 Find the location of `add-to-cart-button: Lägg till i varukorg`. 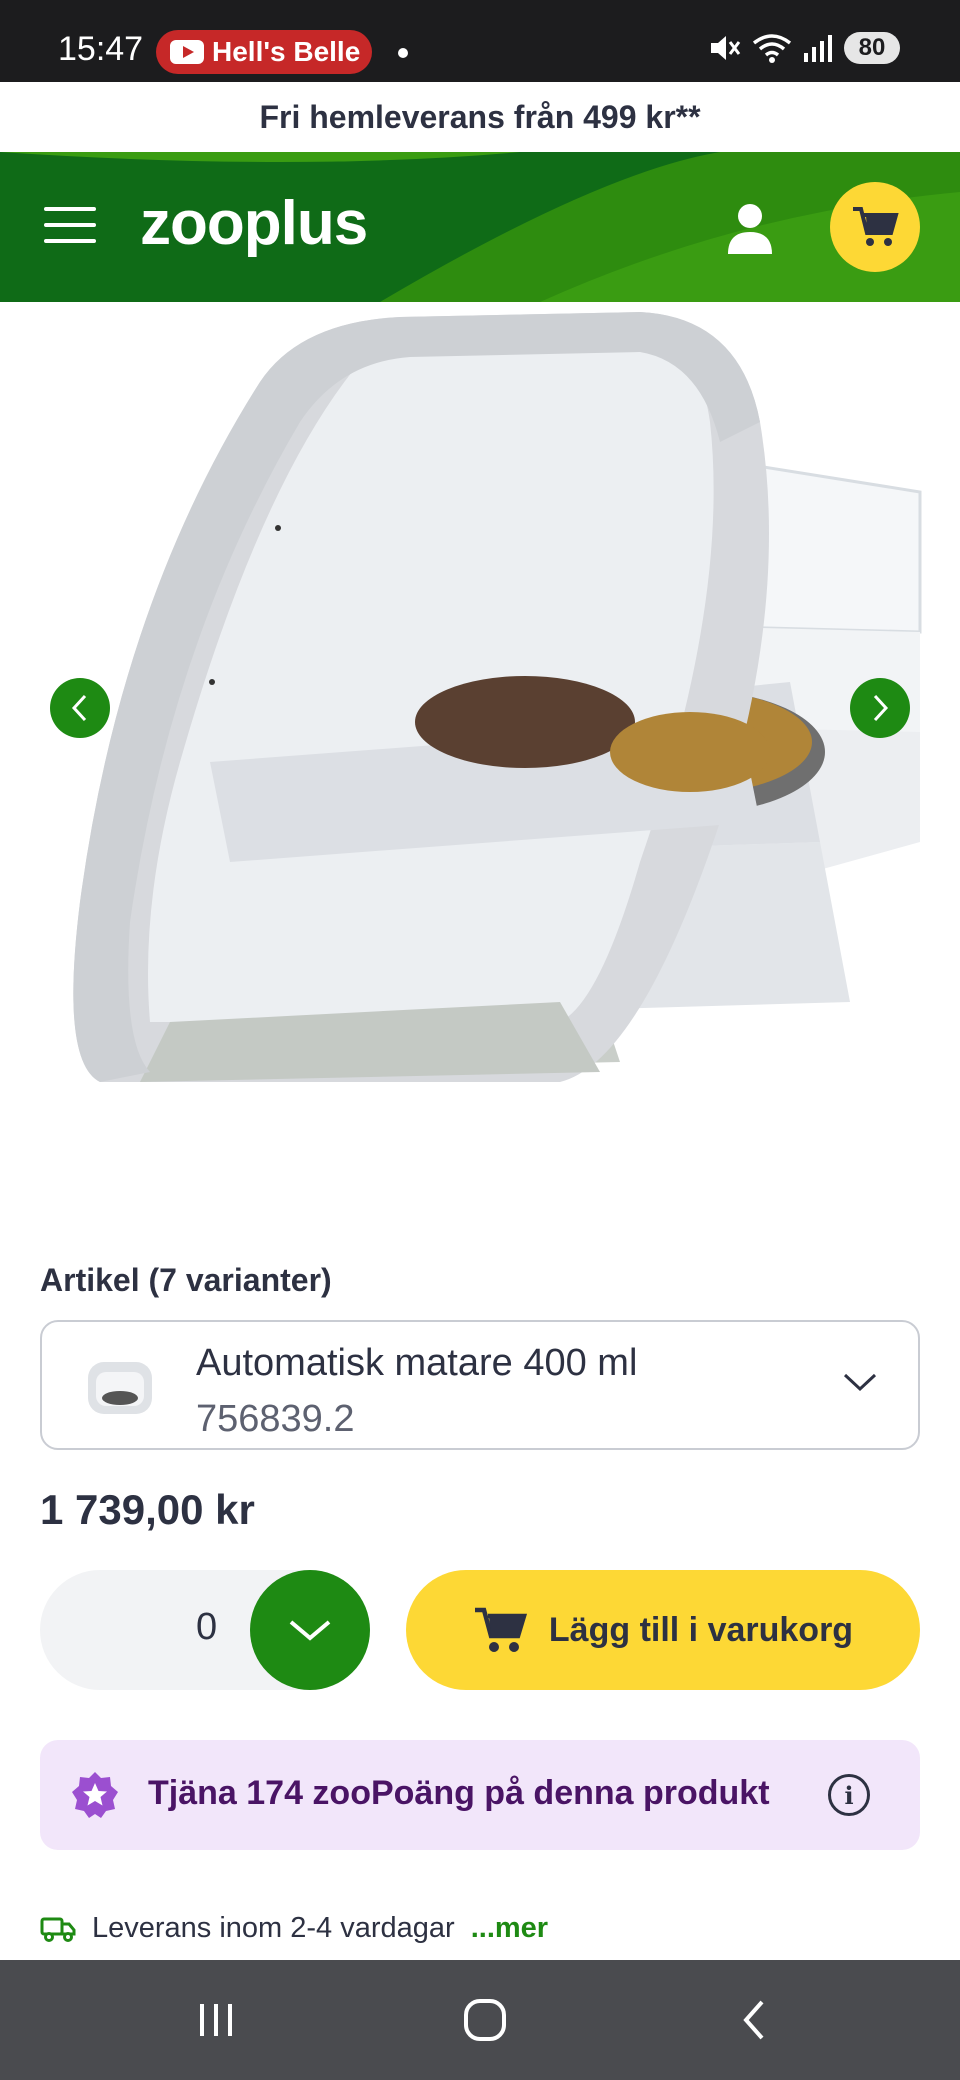

add-to-cart-button: Lägg till i varukorg is located at coordinates (663, 1630).